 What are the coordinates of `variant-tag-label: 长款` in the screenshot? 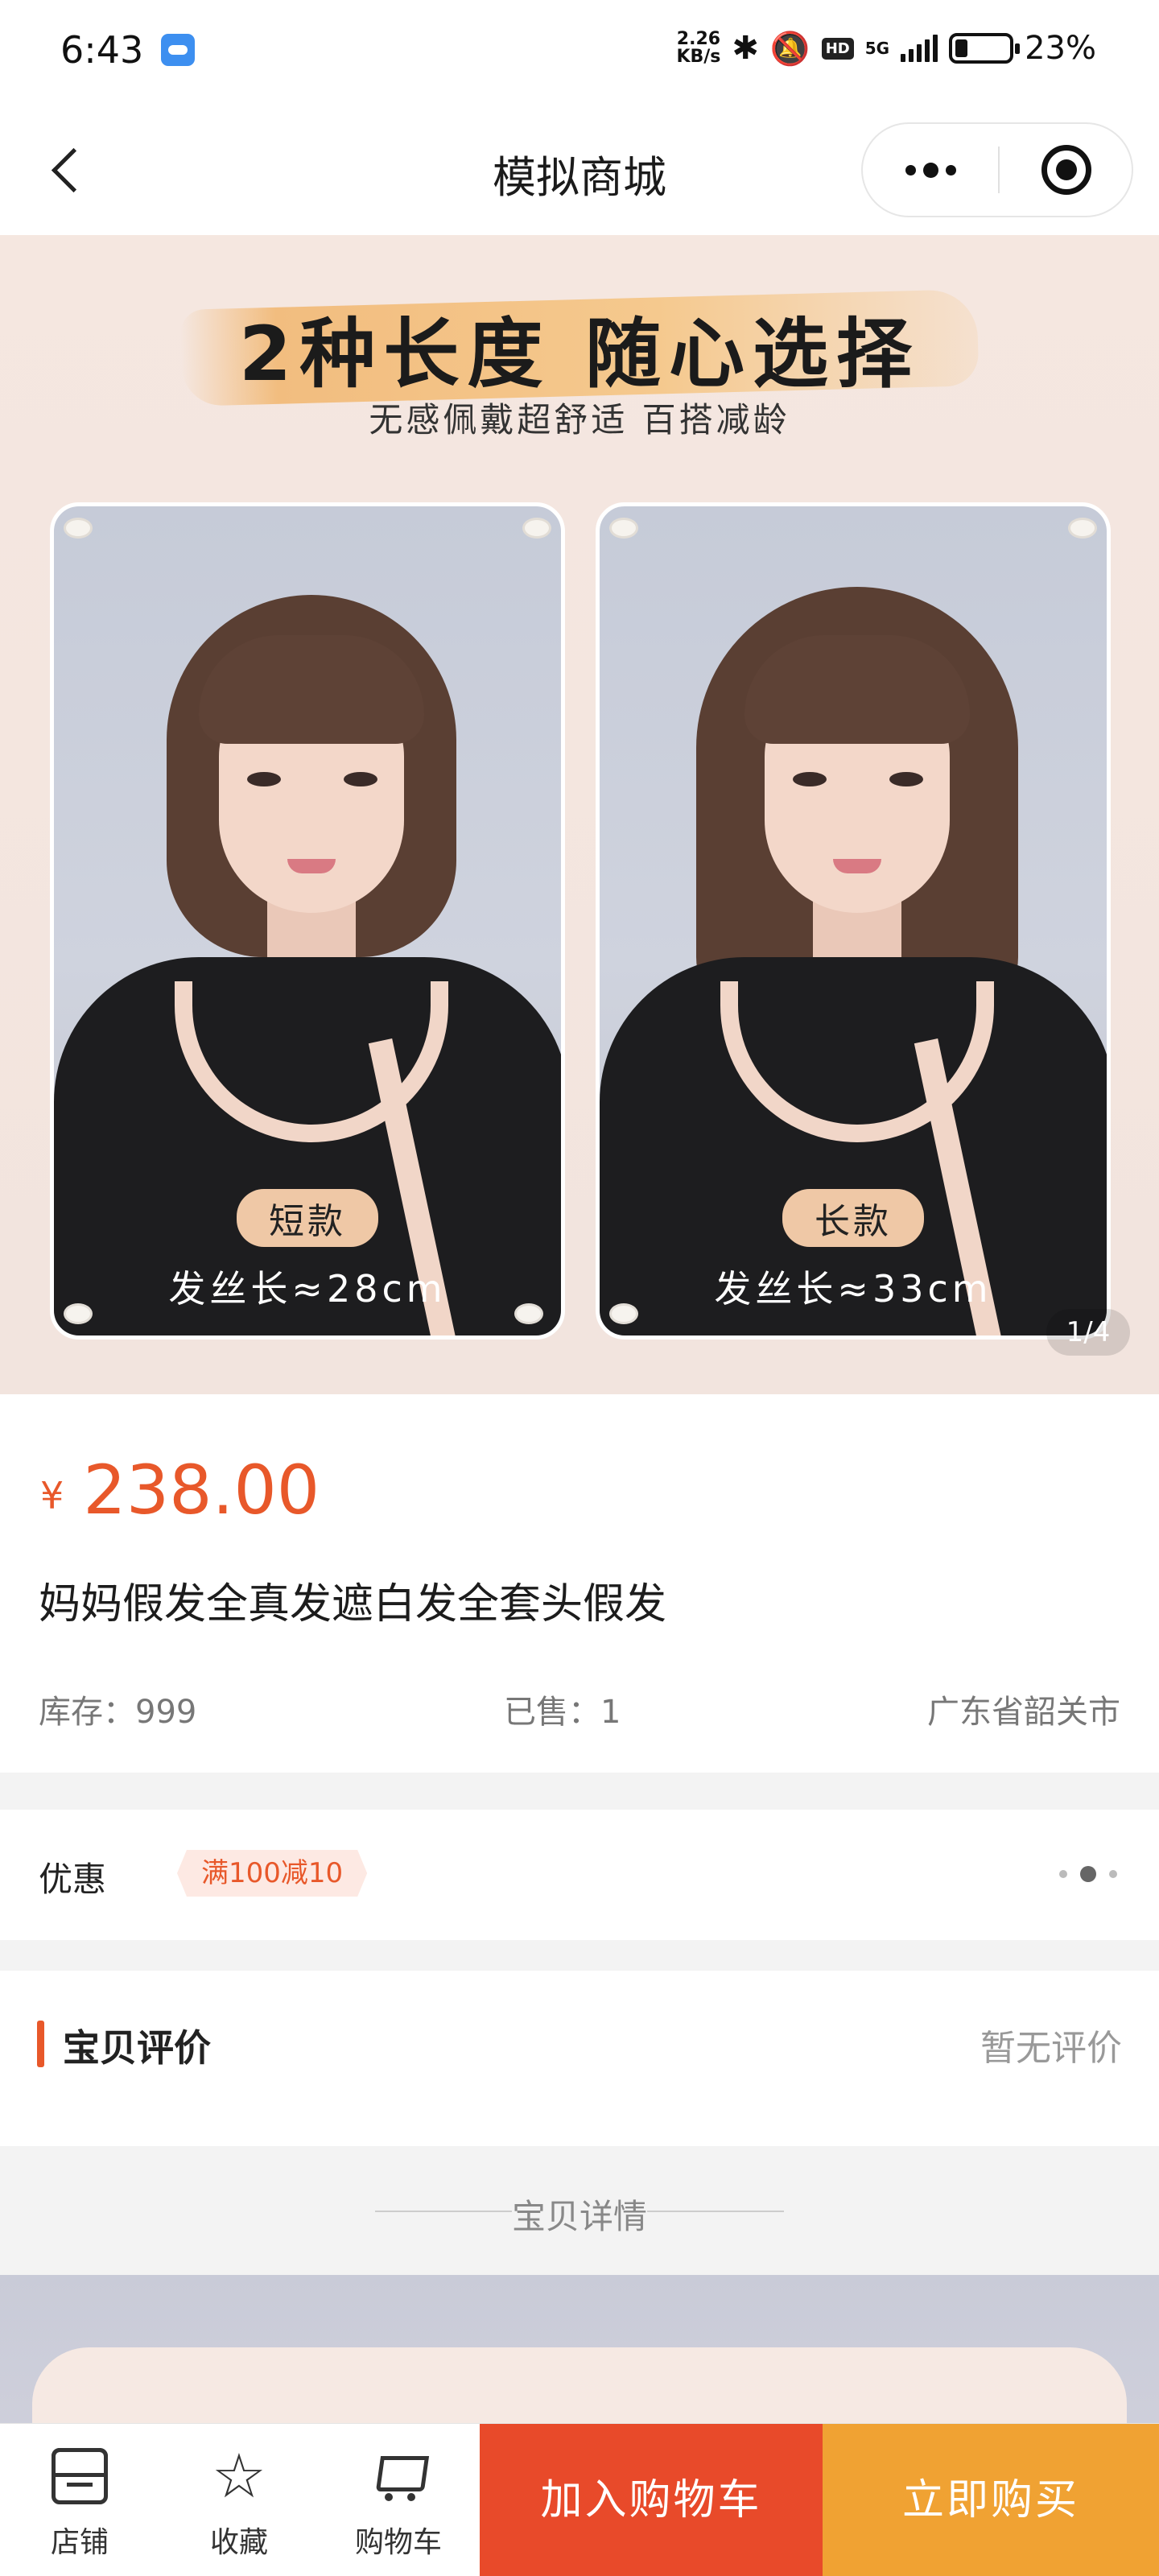 It's located at (853, 1218).